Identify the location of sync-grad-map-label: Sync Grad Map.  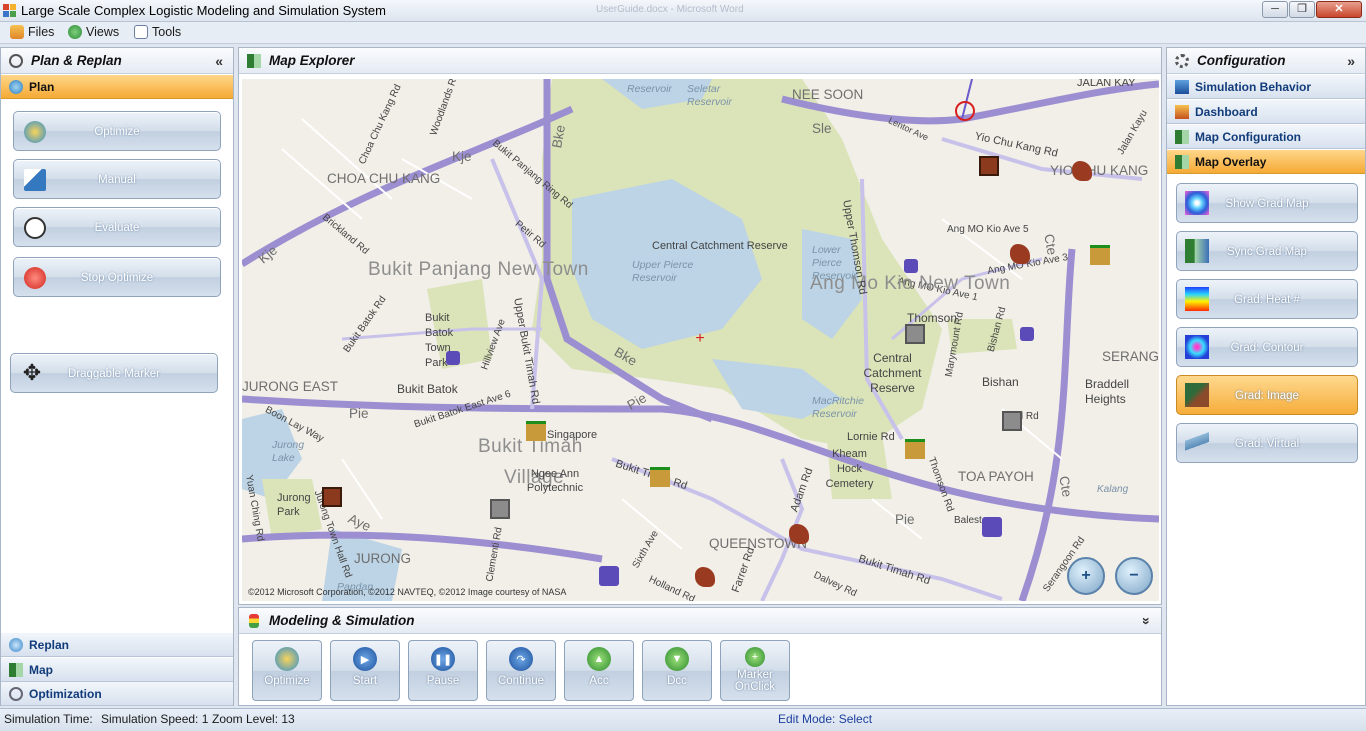
(1267, 252).